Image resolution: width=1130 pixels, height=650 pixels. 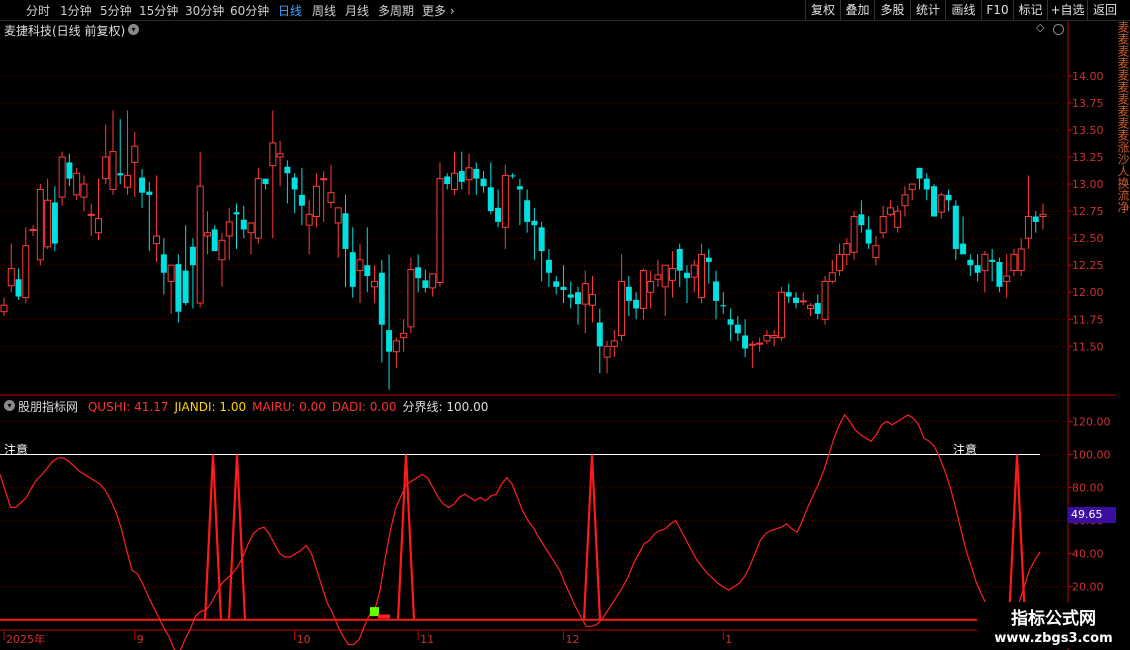 What do you see at coordinates (965, 450) in the screenshot?
I see `note-label-right: 注意` at bounding box center [965, 450].